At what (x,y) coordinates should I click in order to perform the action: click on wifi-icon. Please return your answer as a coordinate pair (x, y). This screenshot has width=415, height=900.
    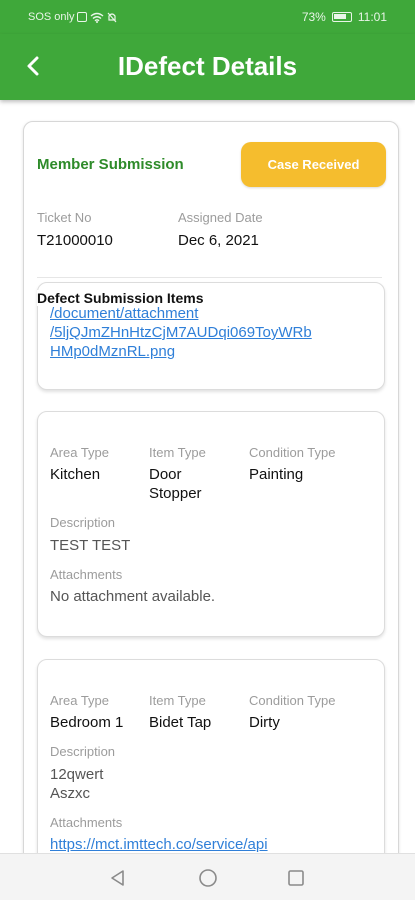
    Looking at the image, I should click on (97, 17).